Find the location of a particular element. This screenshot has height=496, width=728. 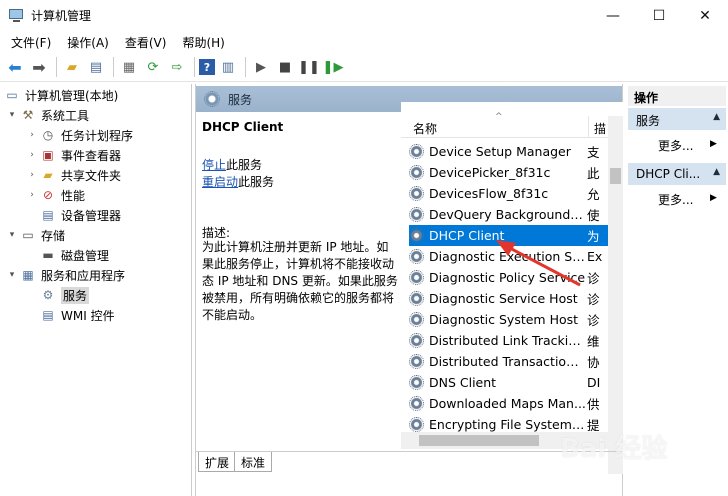

up-folder-icon: ▰ is located at coordinates (72, 67).